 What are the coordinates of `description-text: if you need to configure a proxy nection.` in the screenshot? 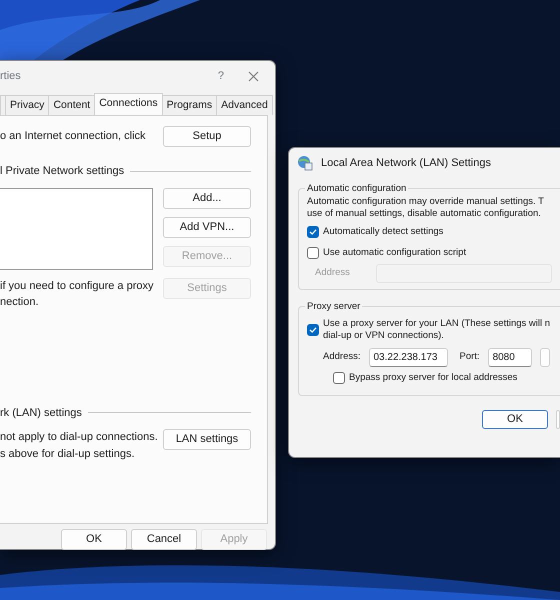 It's located at (77, 294).